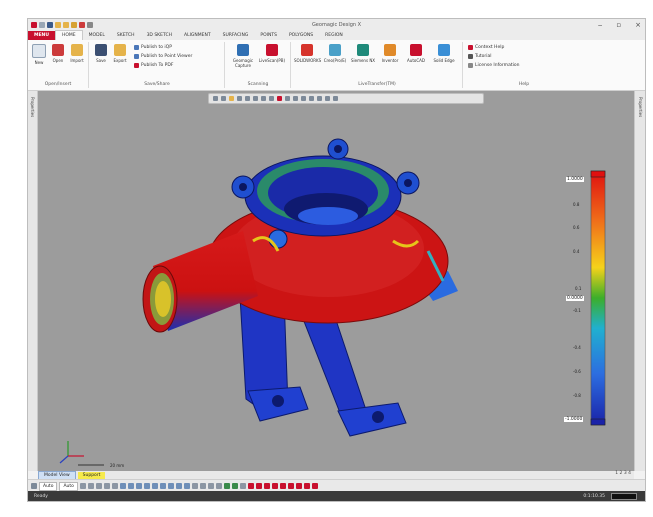 The image size is (653, 517). I want to click on siemens-nx-button: Siemens NX, so click(363, 53).